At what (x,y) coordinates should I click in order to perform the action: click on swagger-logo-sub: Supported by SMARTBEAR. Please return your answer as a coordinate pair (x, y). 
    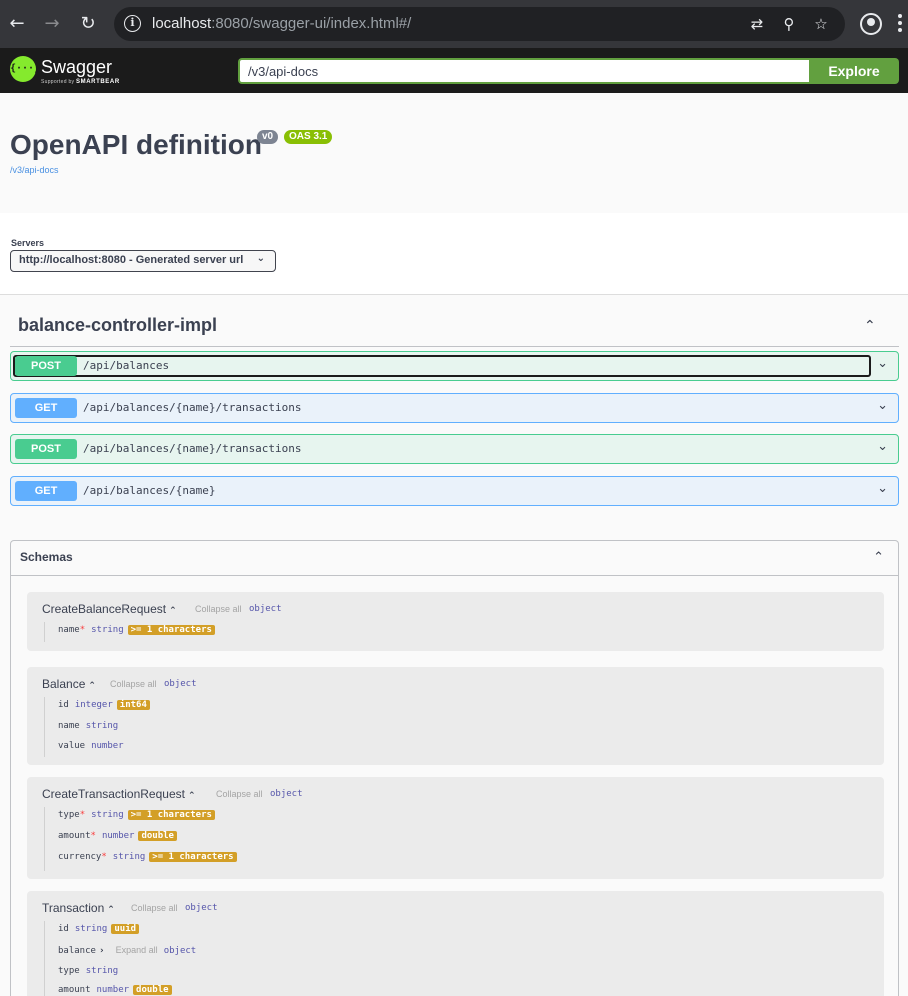
    Looking at the image, I should click on (80, 82).